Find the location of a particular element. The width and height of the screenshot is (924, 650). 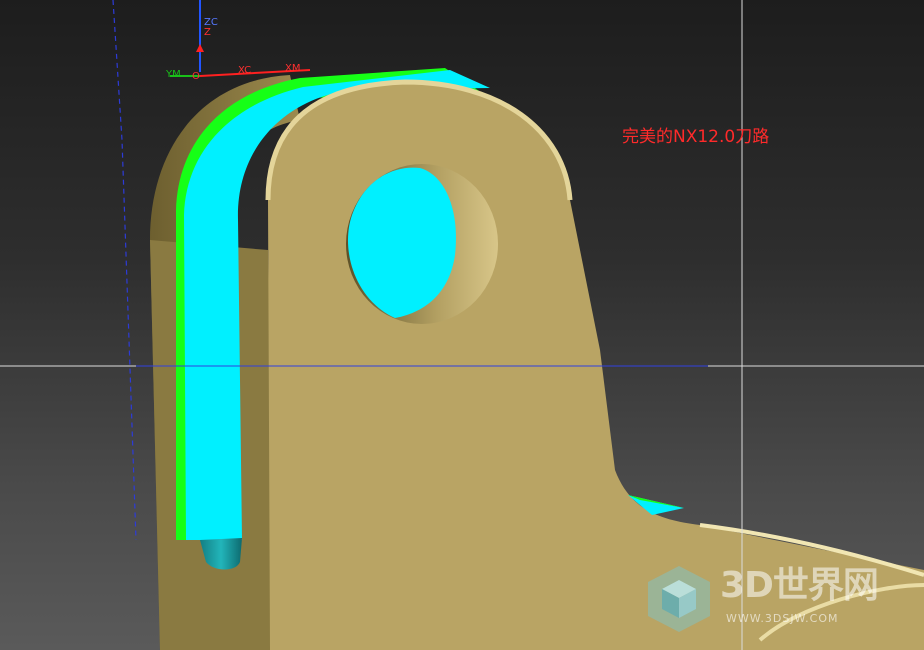

watermark-url: WWW.3DSJW.COM is located at coordinates (782, 618).